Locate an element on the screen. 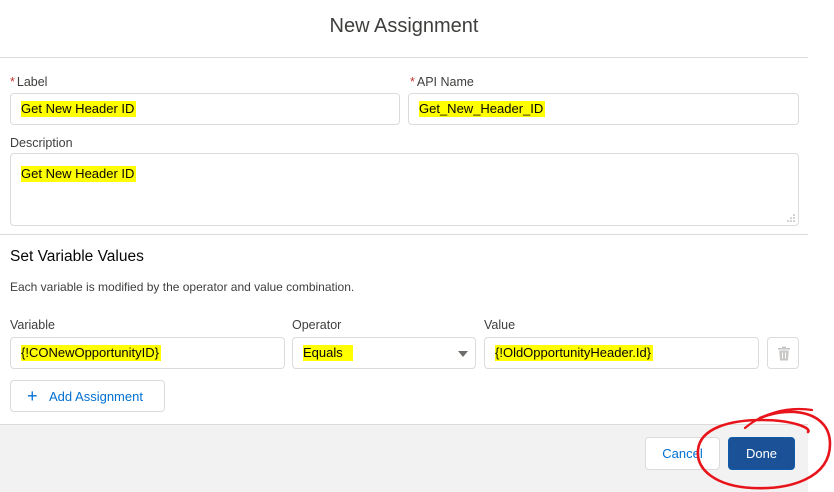 Image resolution: width=834 pixels, height=492 pixels. value-input: {!OldOpportunityHeader.Id} is located at coordinates (621, 353).